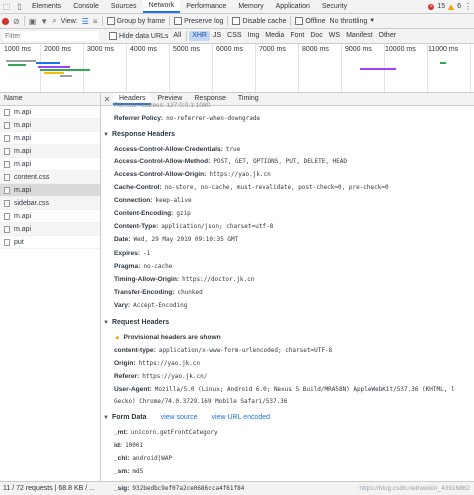 This screenshot has height=495, width=474. What do you see at coordinates (274, 36) in the screenshot?
I see `filter-type-media: Media` at bounding box center [274, 36].